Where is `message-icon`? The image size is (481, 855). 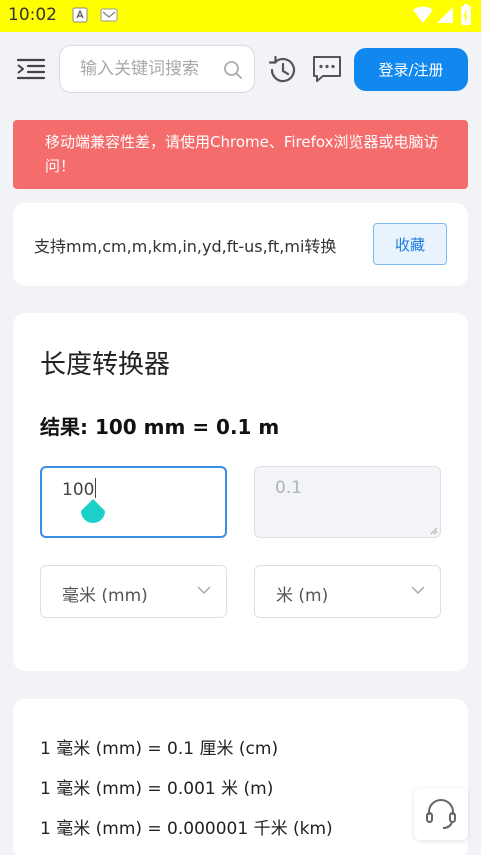
message-icon is located at coordinates (327, 69).